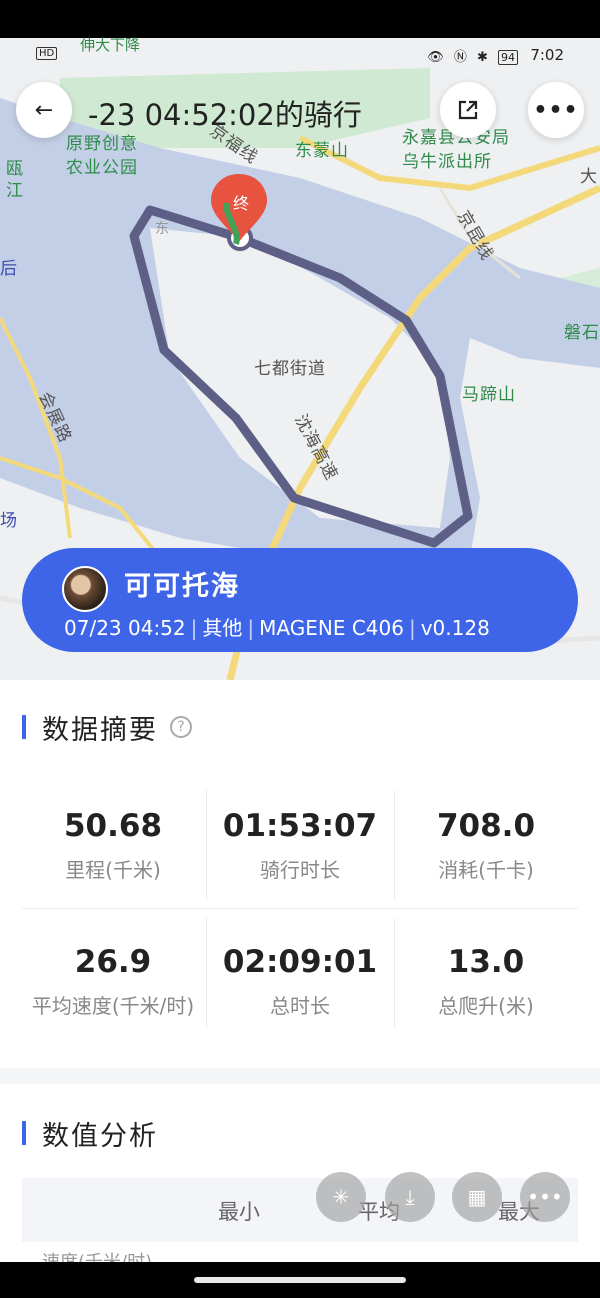 The image size is (600, 1298). I want to click on rider-banner: 可可托海 07/23 04:52 | 其他 | MAGENE C406 | v0.128, so click(300, 600).